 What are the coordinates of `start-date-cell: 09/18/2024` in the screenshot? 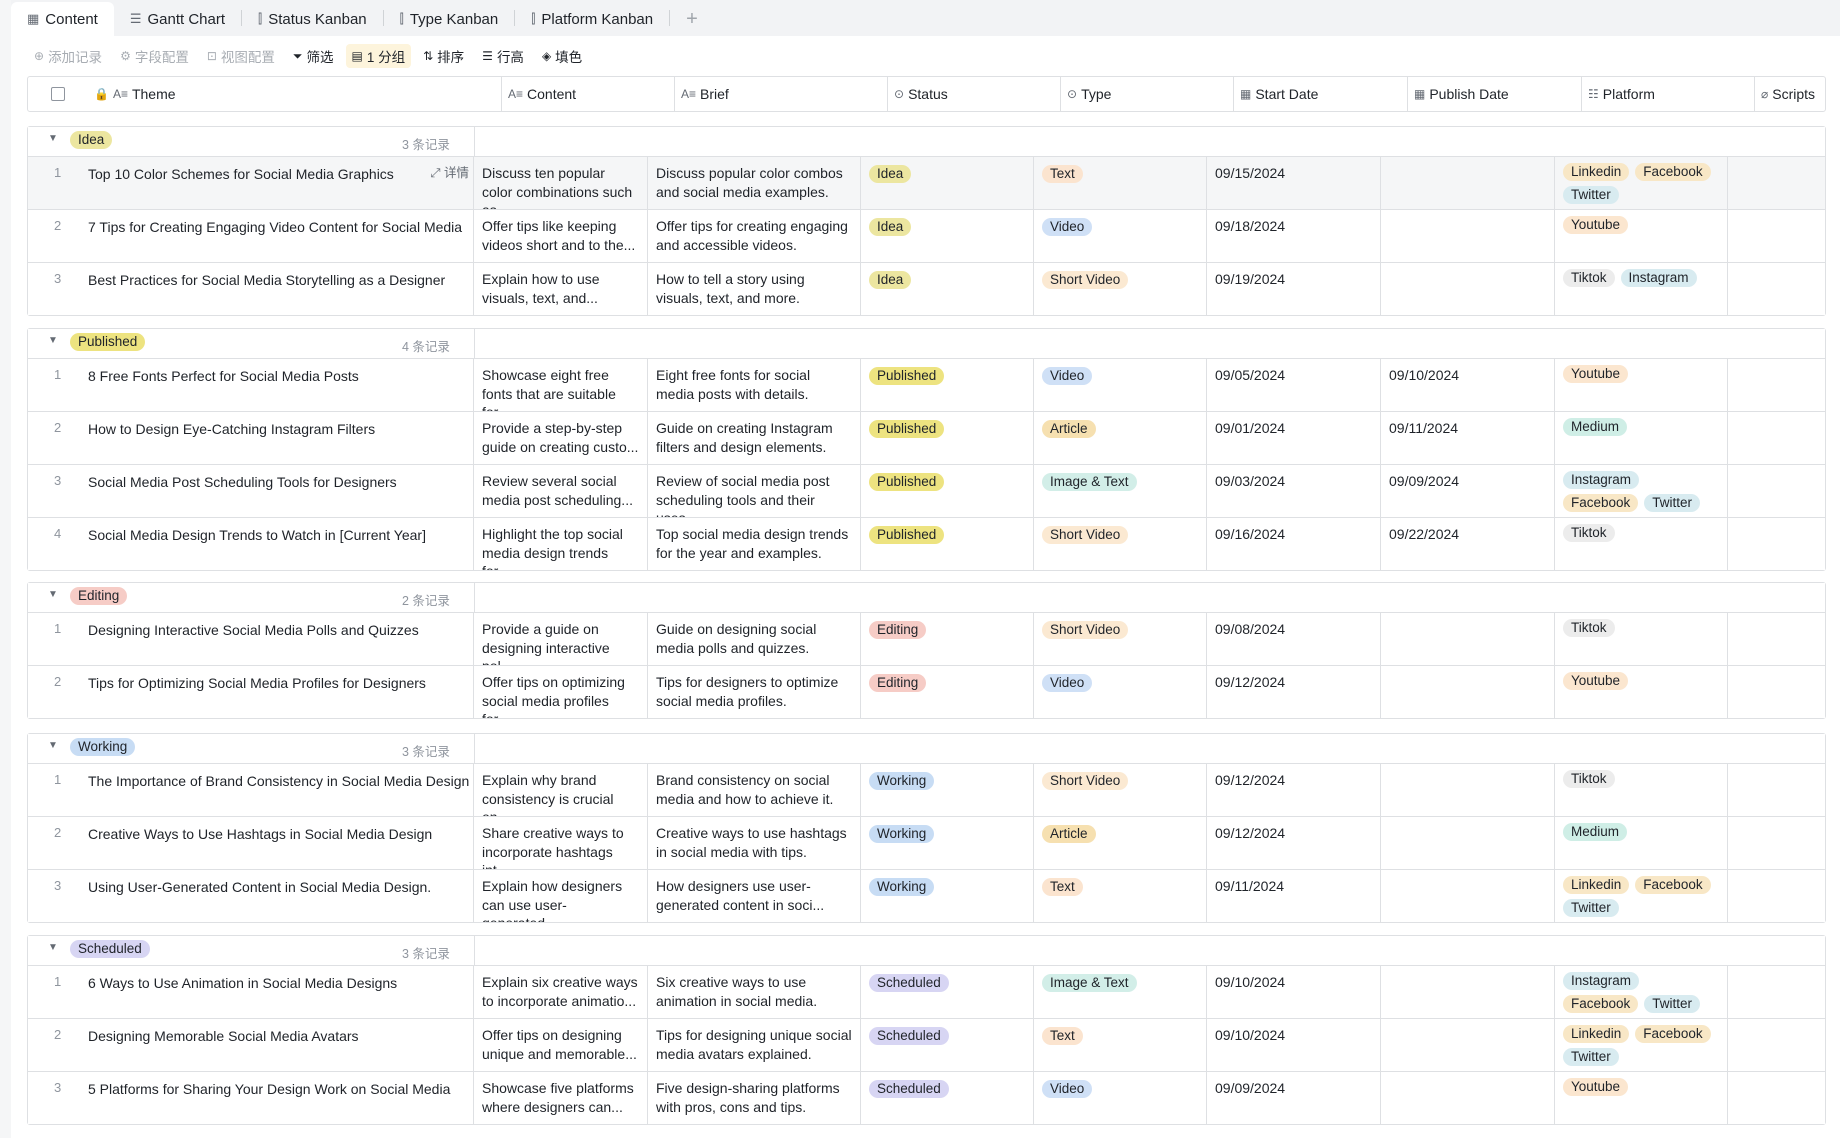 It's located at (1294, 236).